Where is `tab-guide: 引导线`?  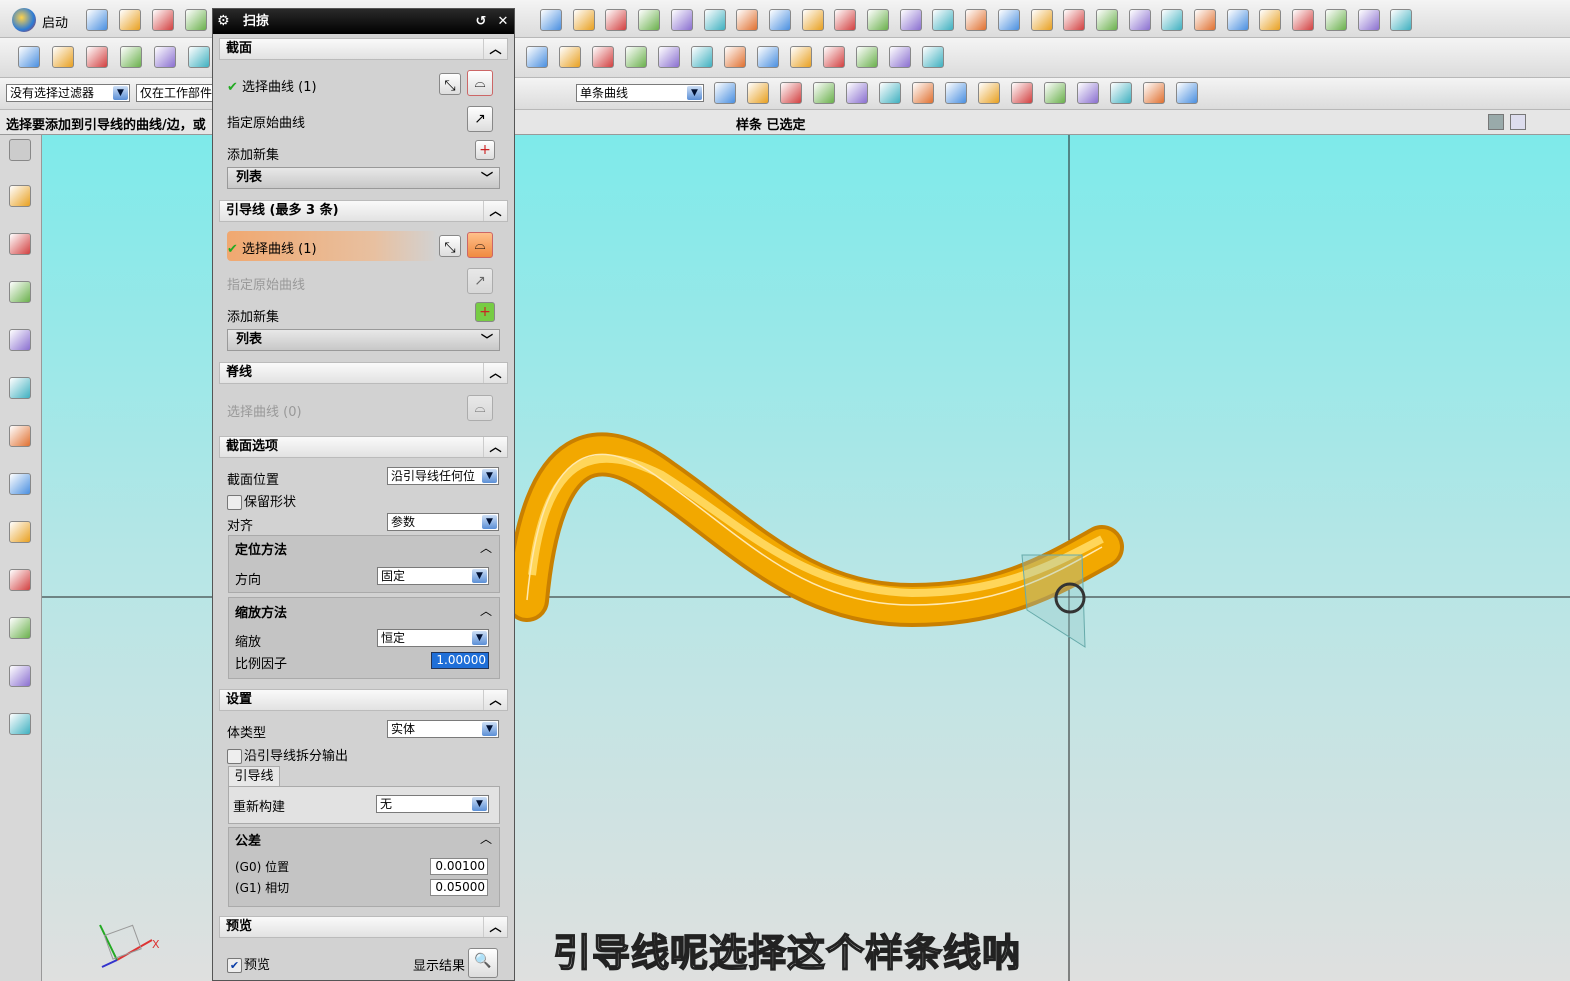 tab-guide: 引导线 is located at coordinates (254, 776).